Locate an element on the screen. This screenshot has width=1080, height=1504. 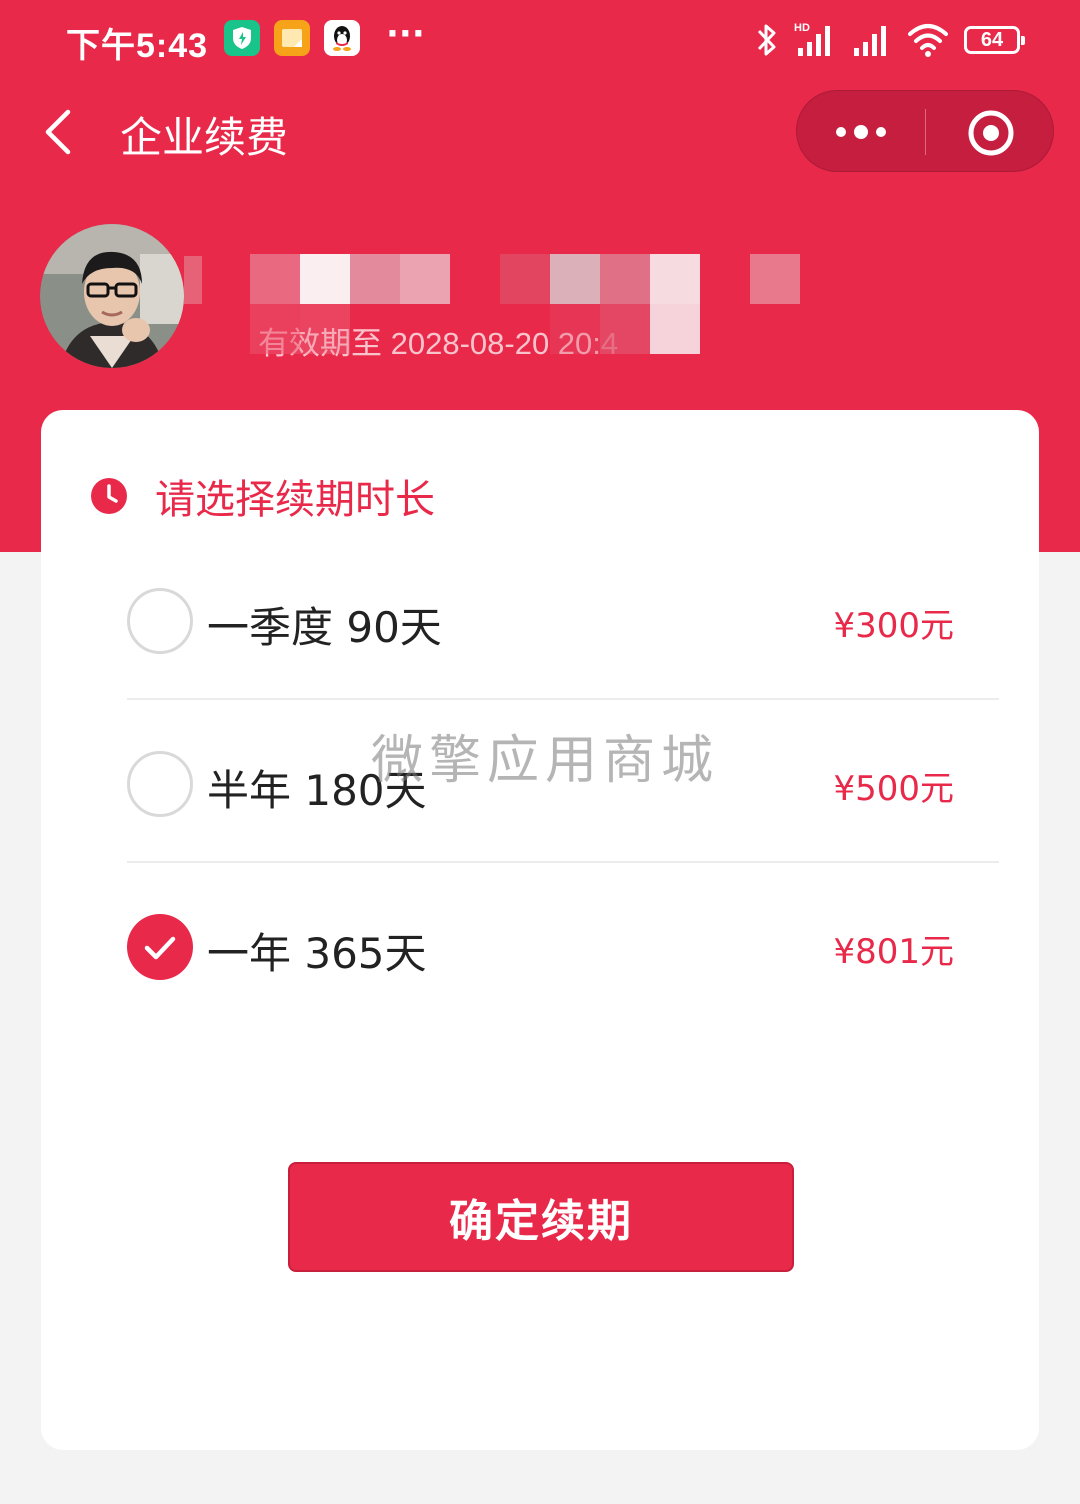
bluetooth-icon is located at coordinates (766, 40).